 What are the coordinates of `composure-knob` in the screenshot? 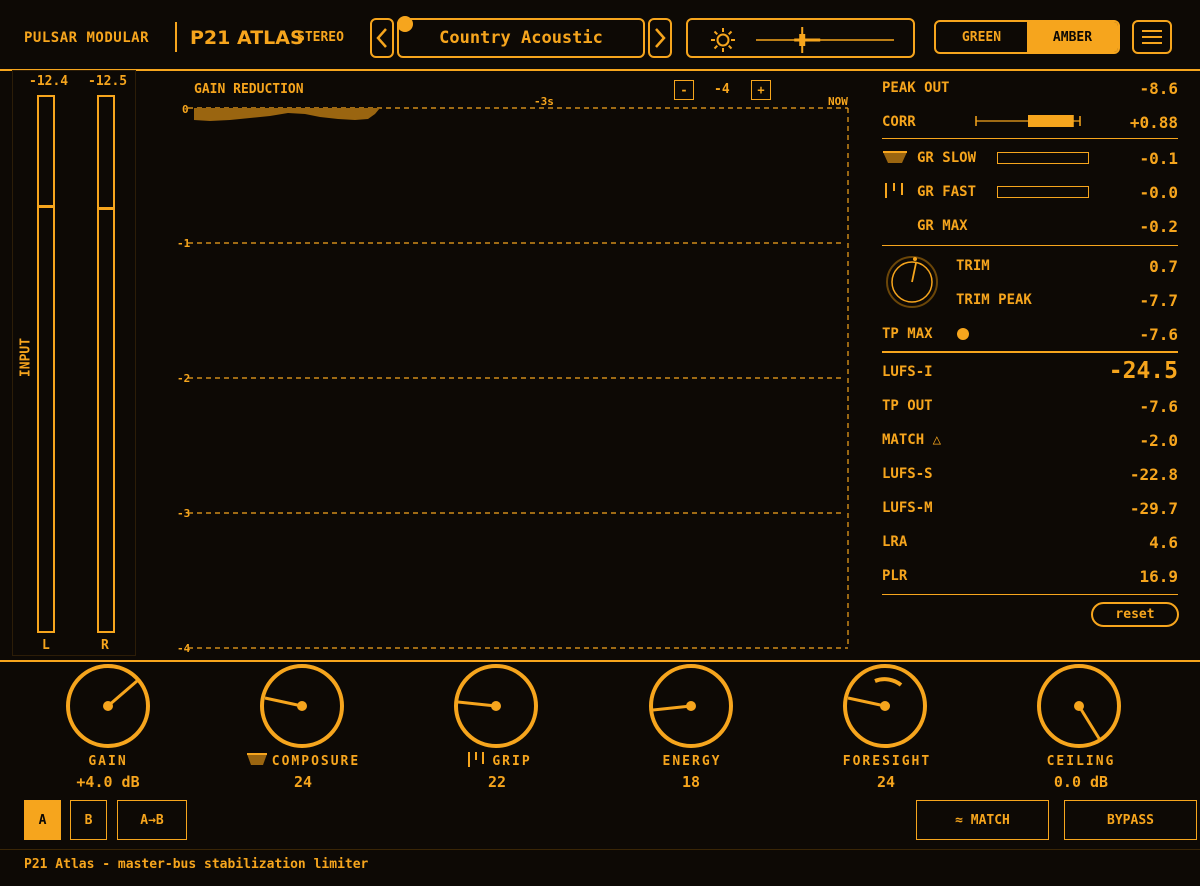 It's located at (302, 706).